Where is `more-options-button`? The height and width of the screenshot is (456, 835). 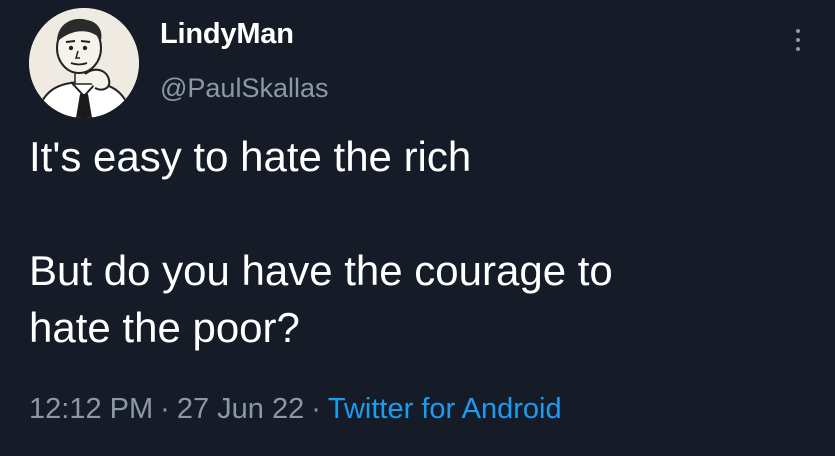
more-options-button is located at coordinates (798, 40).